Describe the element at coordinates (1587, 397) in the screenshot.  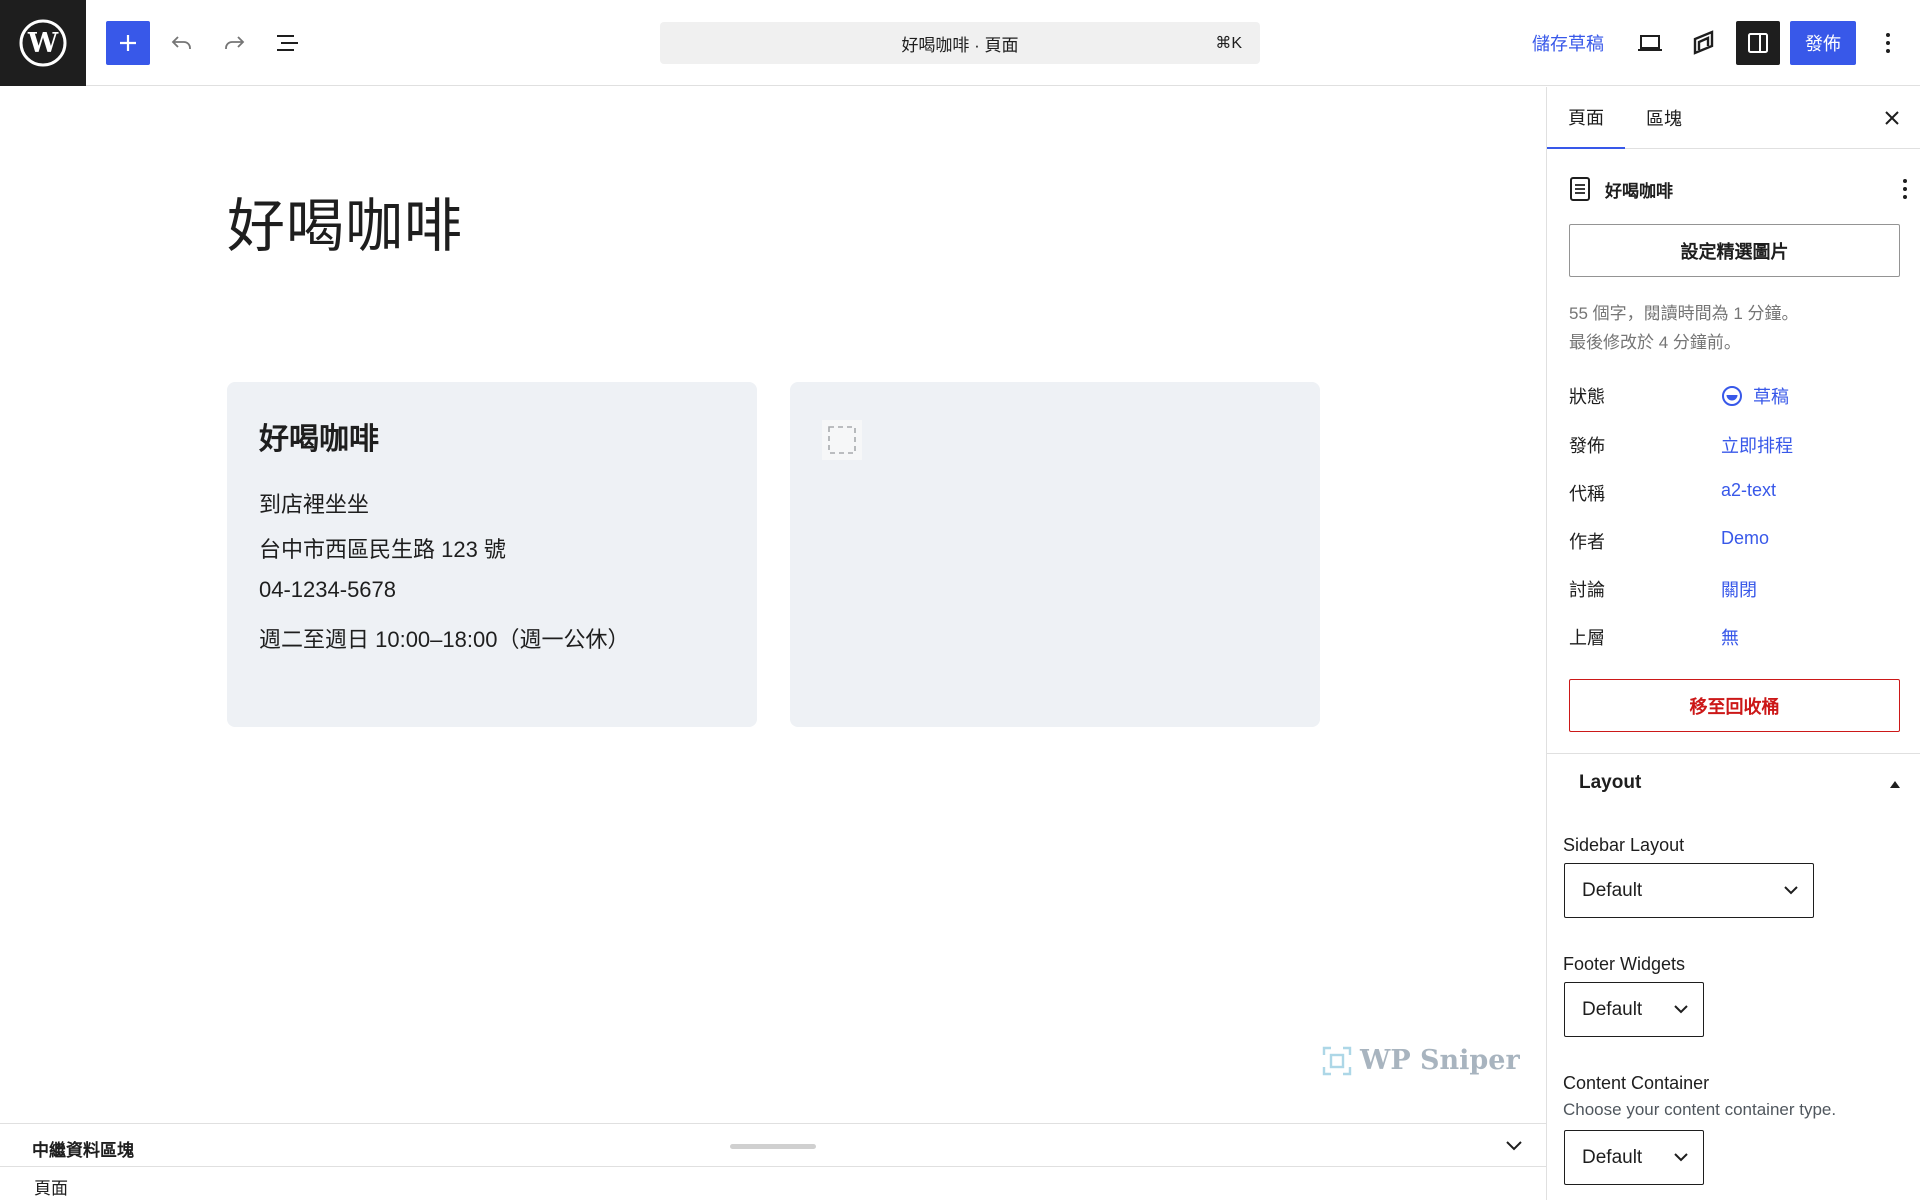
I see `status-label: 狀態` at that location.